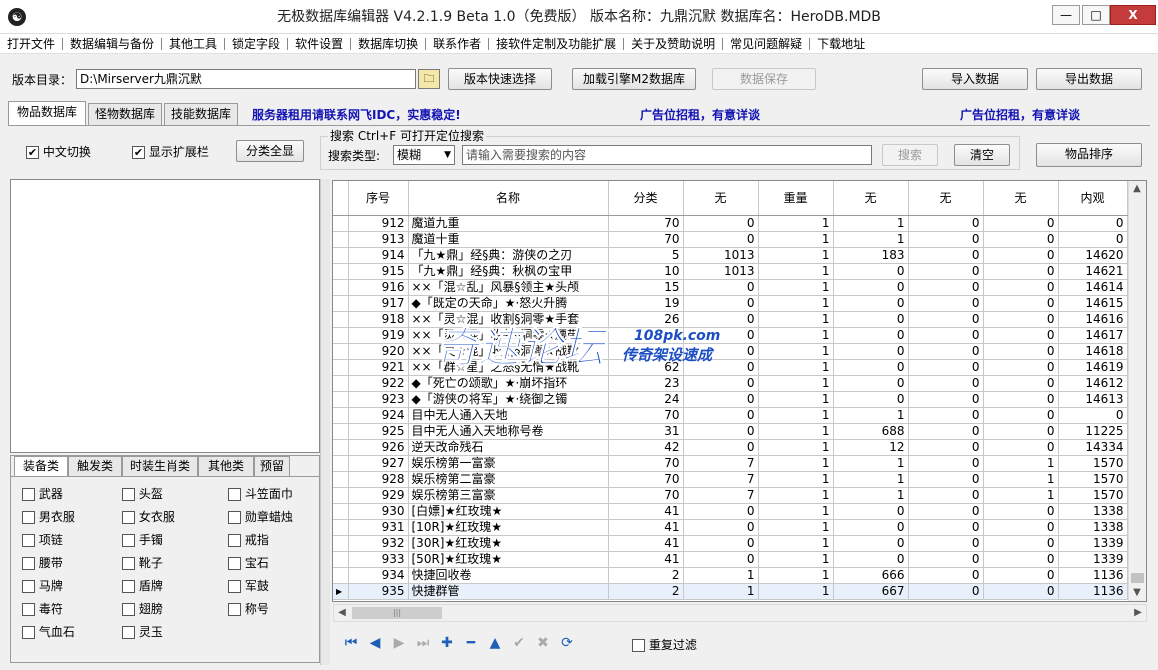 Image resolution: width=1158 pixels, height=670 pixels. Describe the element at coordinates (508, 367) in the screenshot. I see `table-cell: ××「群☆星」之怒§无情★战靴` at that location.